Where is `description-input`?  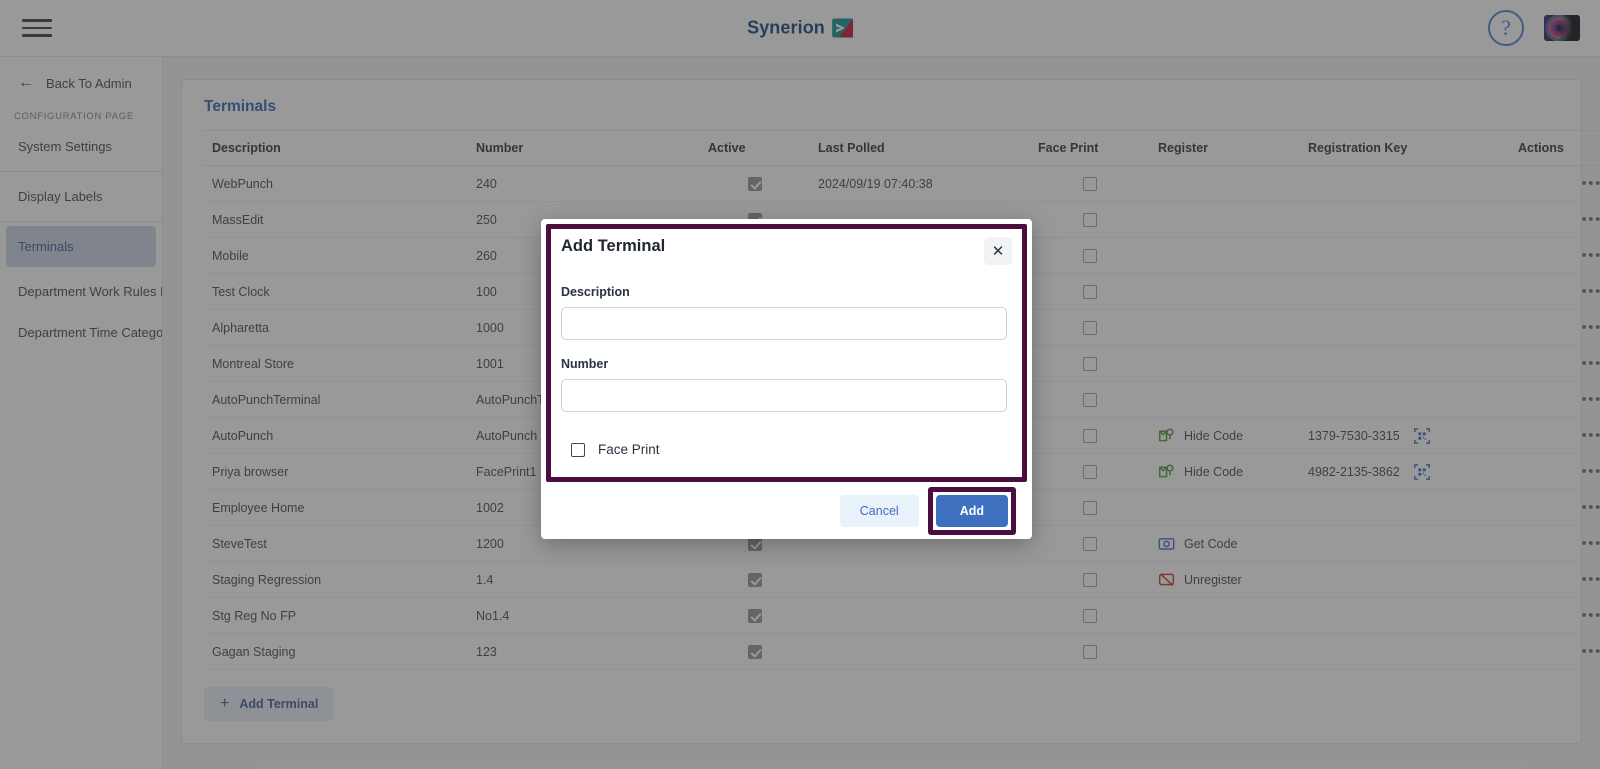 description-input is located at coordinates (784, 323).